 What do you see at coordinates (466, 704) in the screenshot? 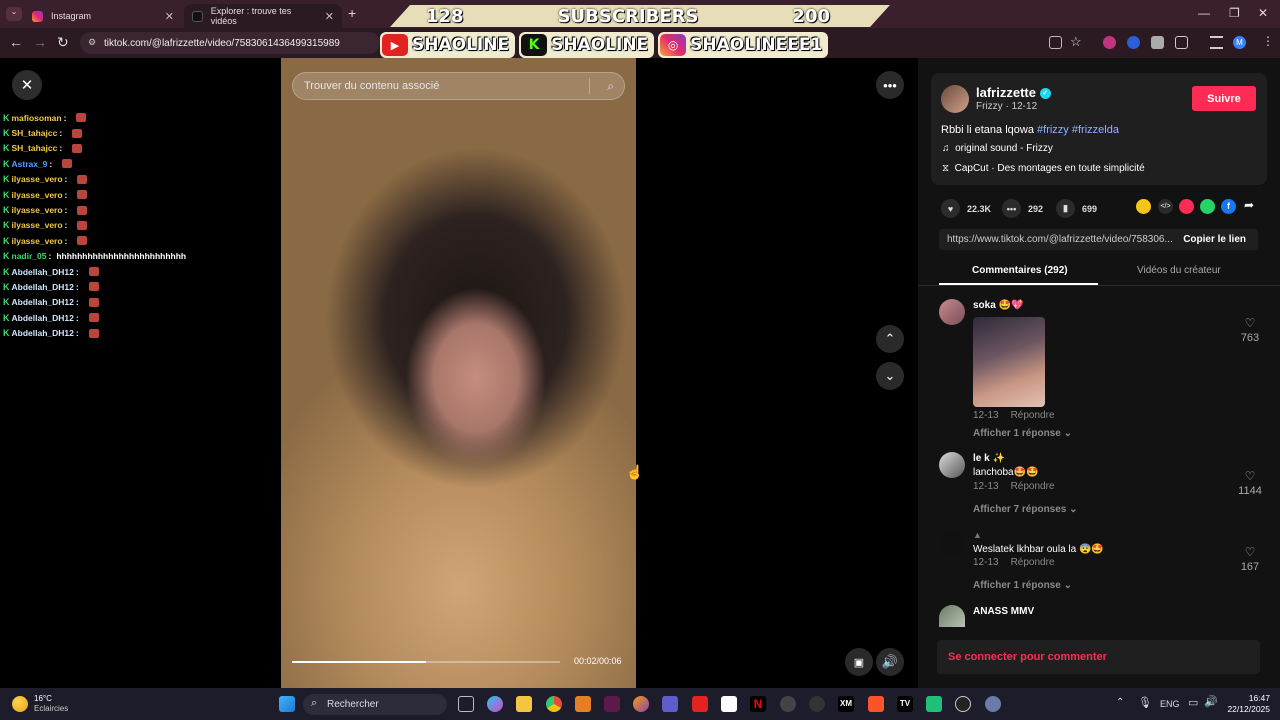
I see `task-view-icon` at bounding box center [466, 704].